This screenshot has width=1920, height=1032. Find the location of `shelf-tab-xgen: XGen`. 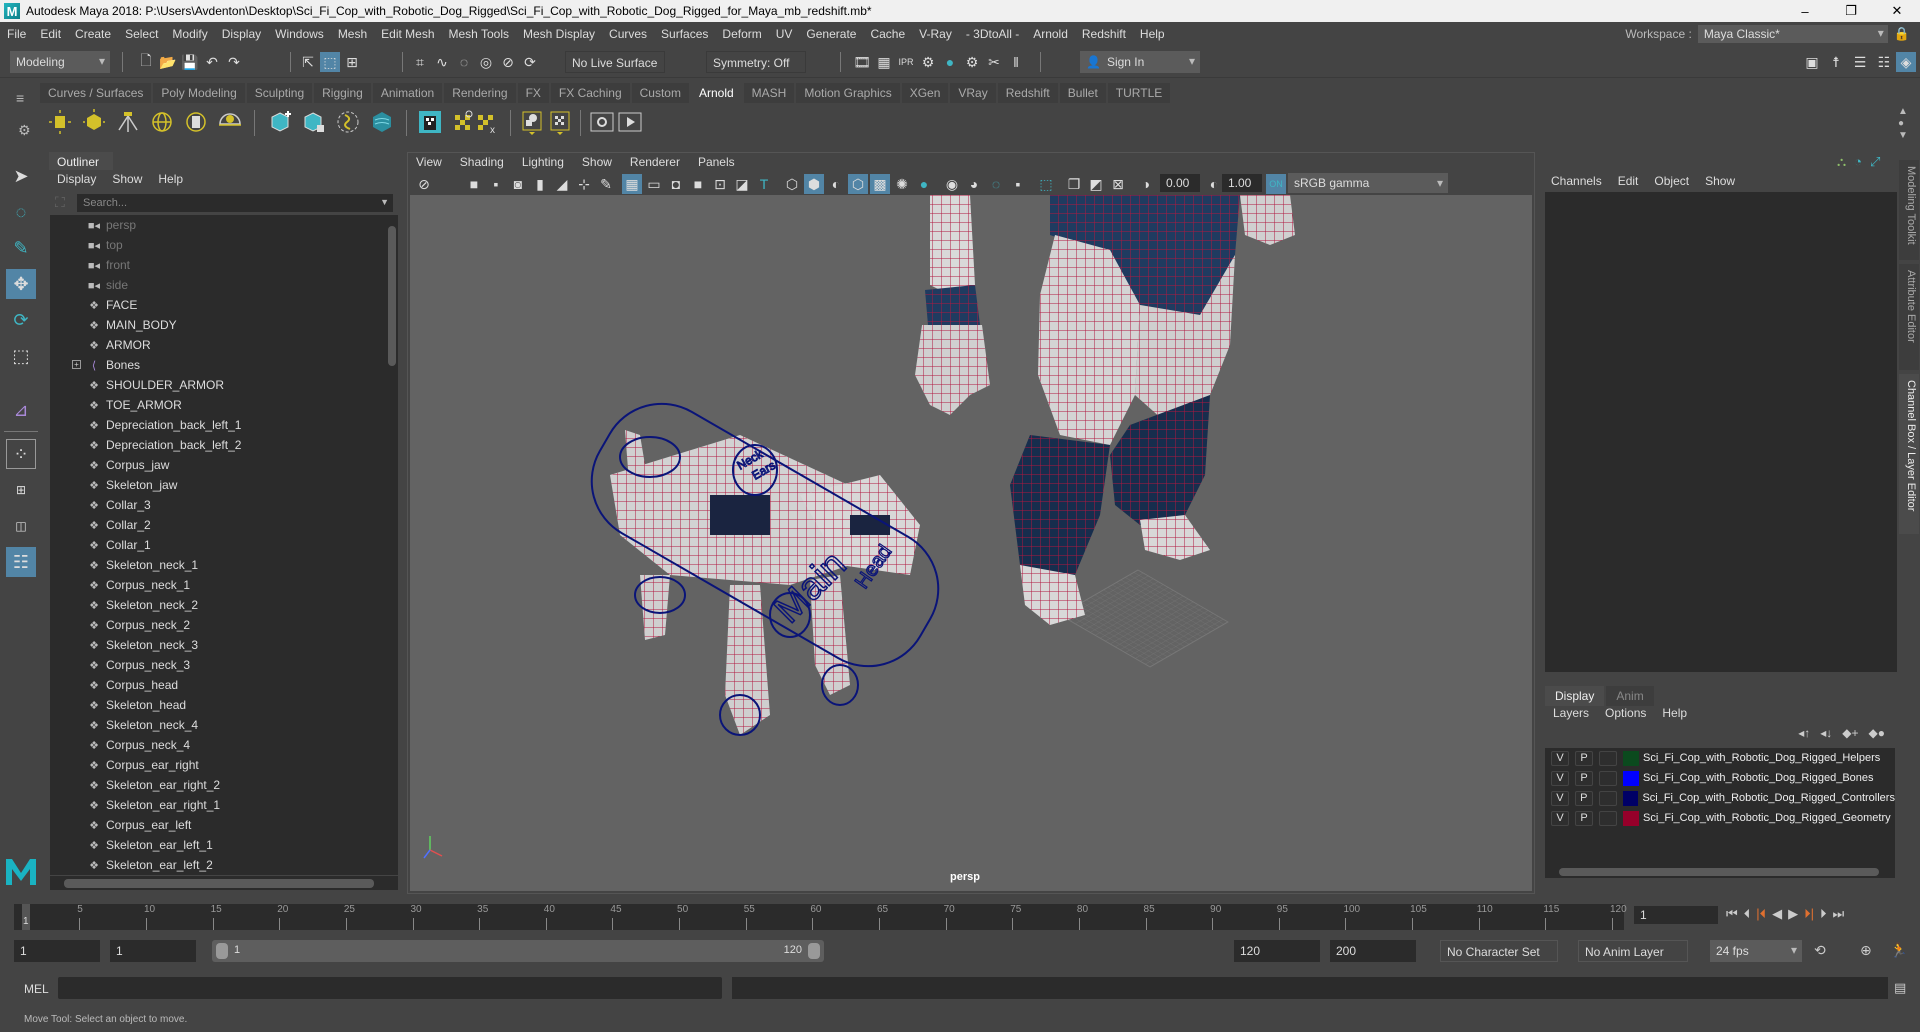

shelf-tab-xgen: XGen is located at coordinates (925, 93).